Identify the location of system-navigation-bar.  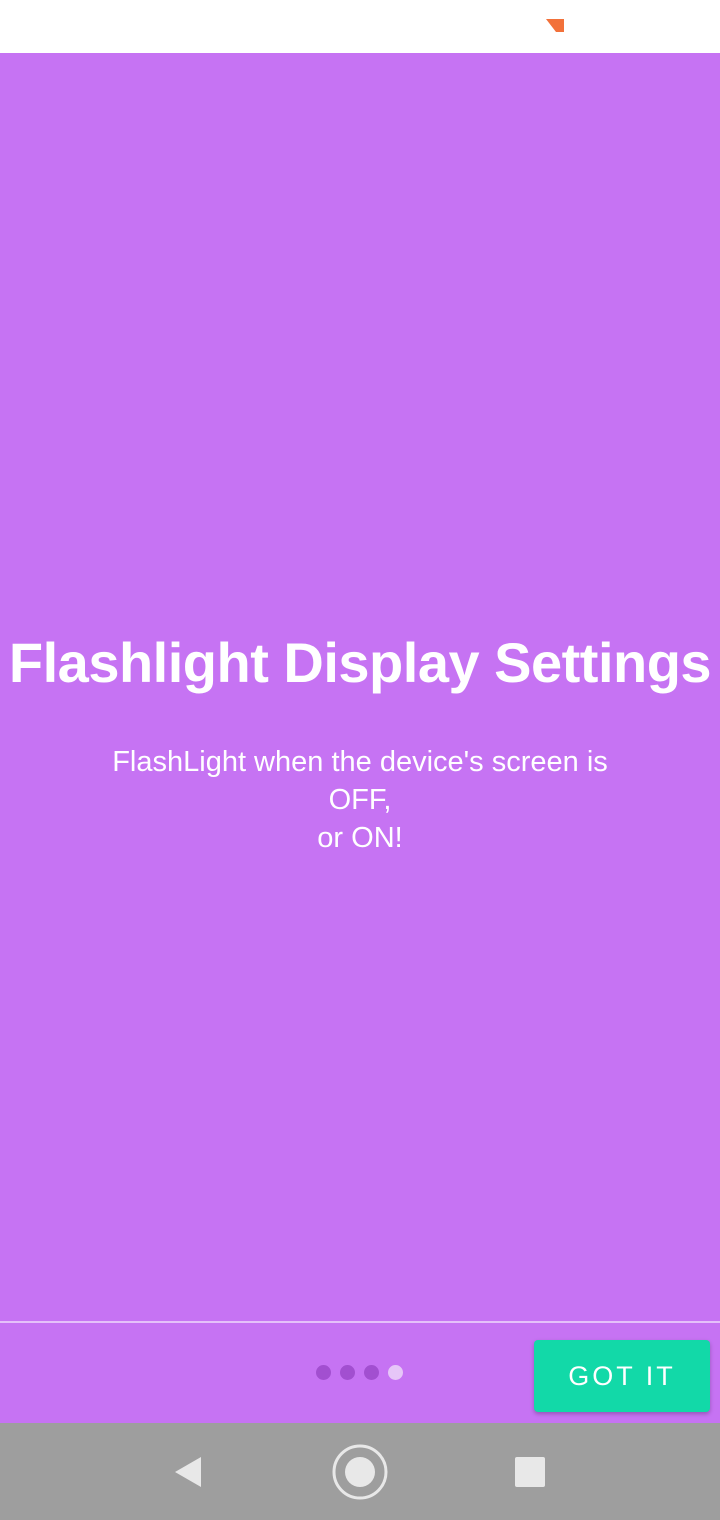
(360, 1471).